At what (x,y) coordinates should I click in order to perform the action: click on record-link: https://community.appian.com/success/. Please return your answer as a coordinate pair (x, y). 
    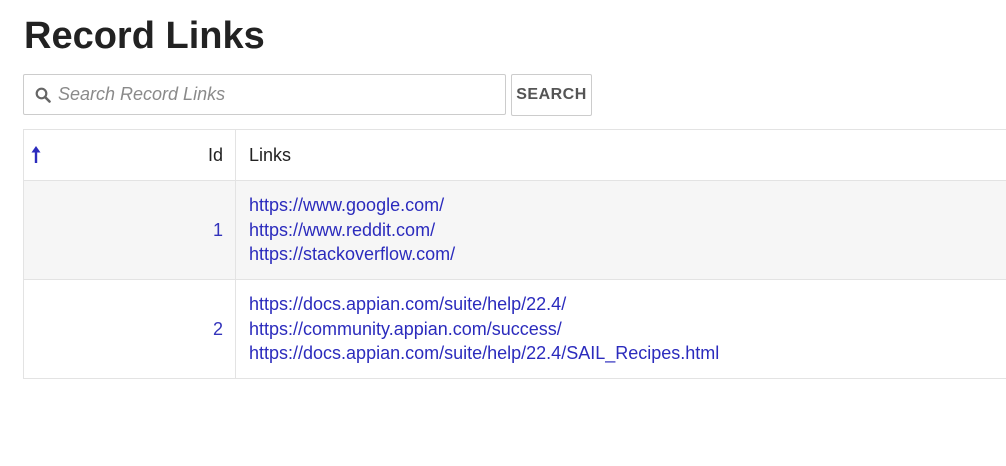
    Looking at the image, I should click on (627, 329).